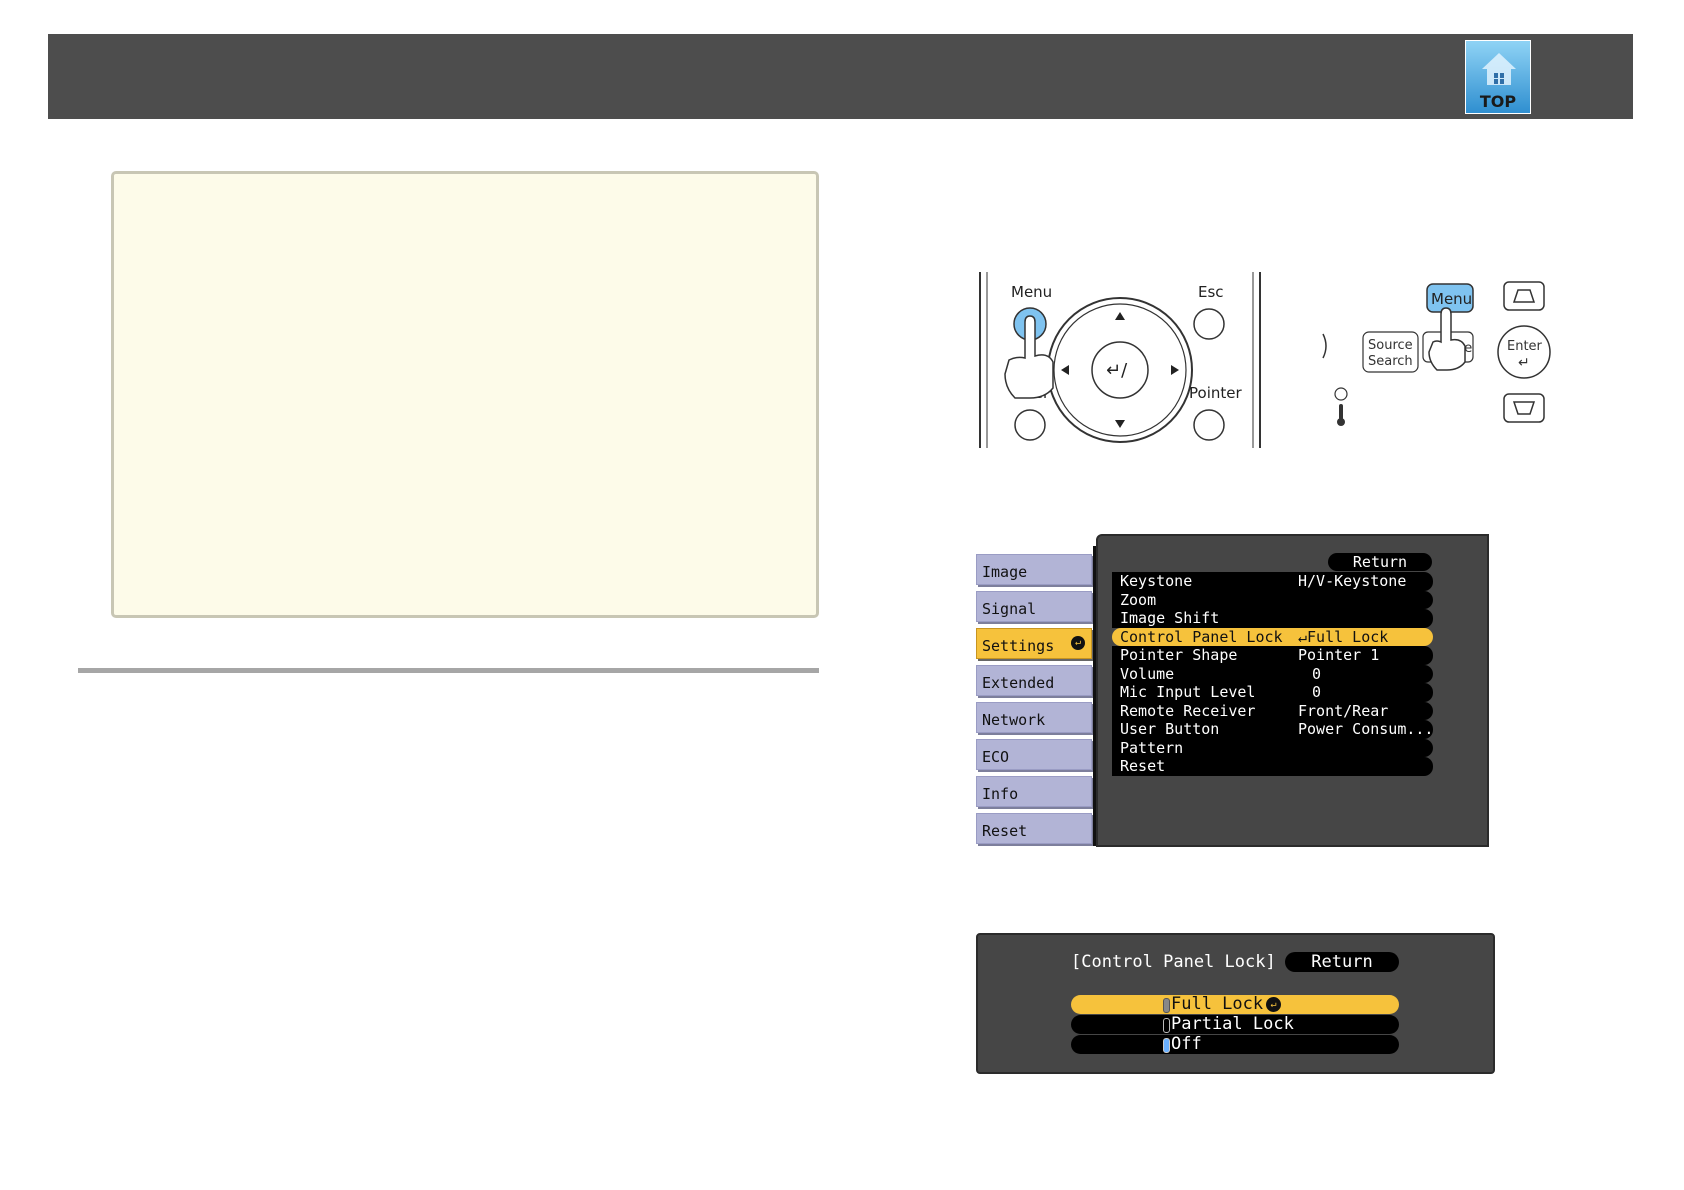 This screenshot has height=1190, width=1684. What do you see at coordinates (1034, 643) in the screenshot?
I see `tab-settings: Settings ↵` at bounding box center [1034, 643].